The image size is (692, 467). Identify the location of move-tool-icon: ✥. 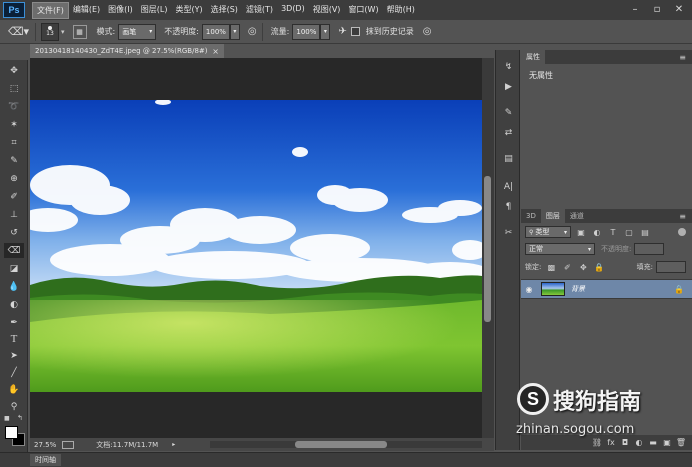
(14, 70).